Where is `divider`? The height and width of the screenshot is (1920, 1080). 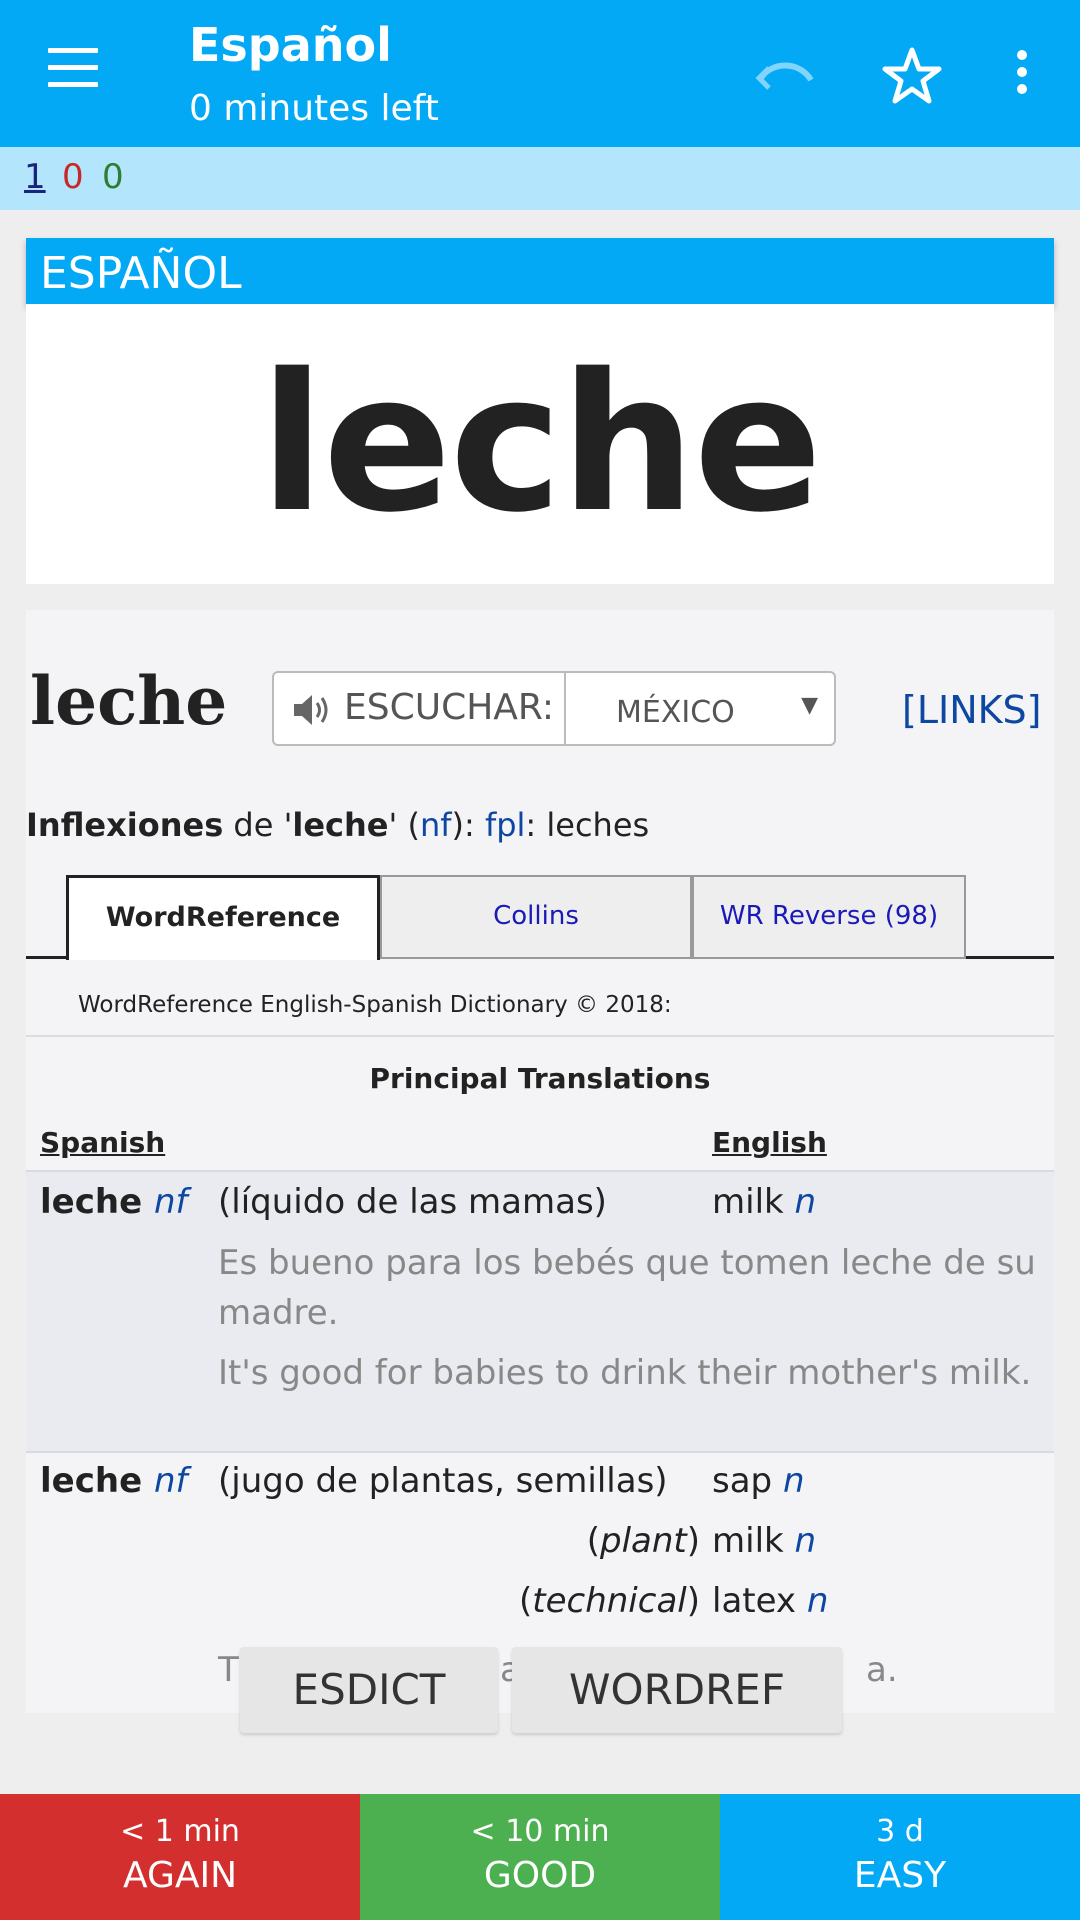
divider is located at coordinates (540, 1036).